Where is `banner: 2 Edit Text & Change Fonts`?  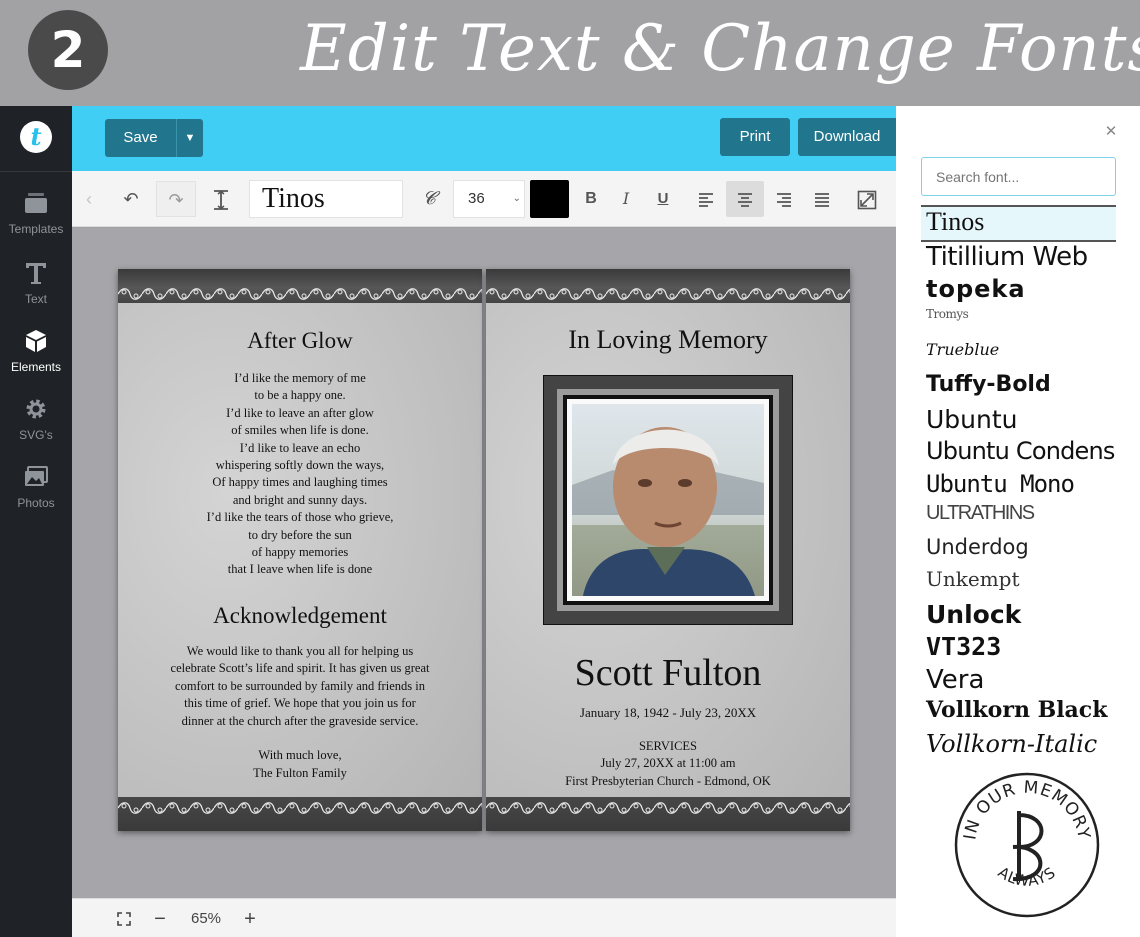 banner: 2 Edit Text & Change Fonts is located at coordinates (570, 53).